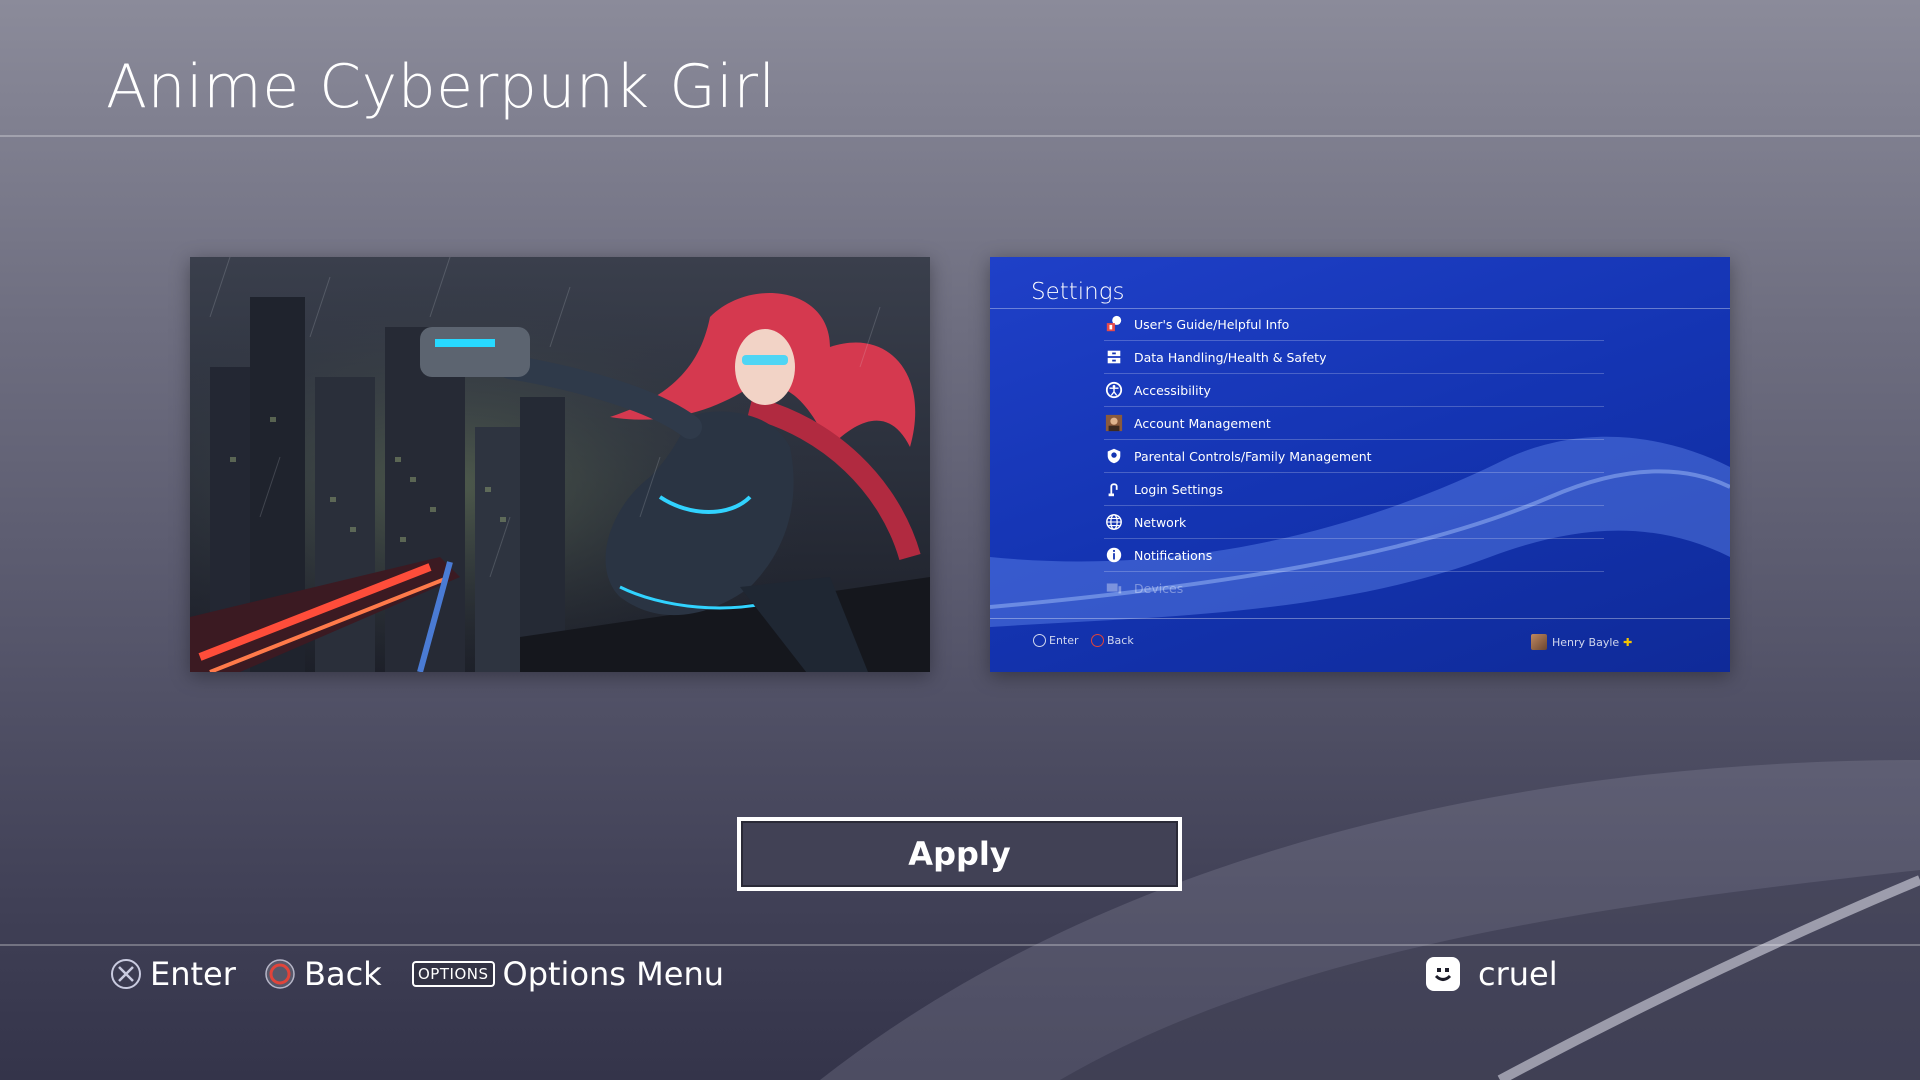  I want to click on settings-footer-divider, so click(1360, 618).